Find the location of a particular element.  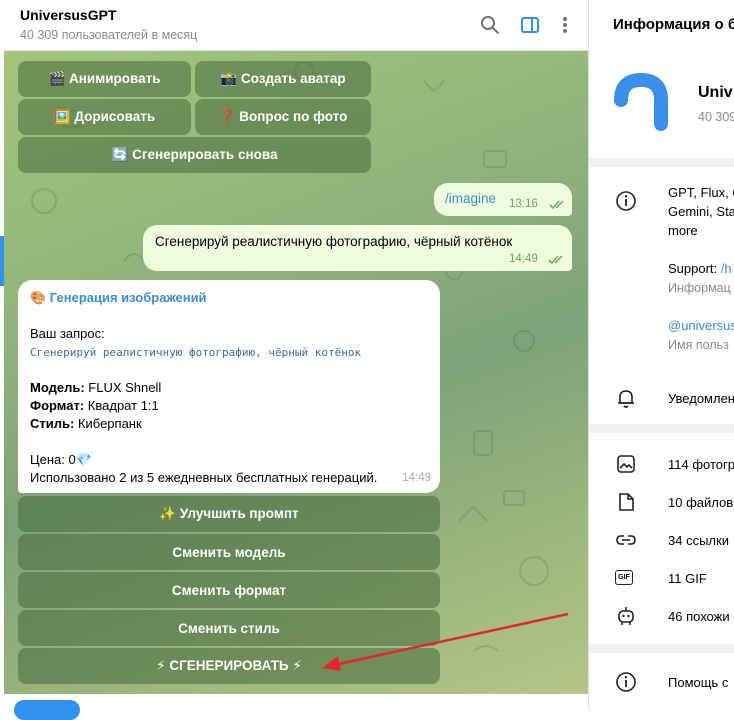

bot-logo-icon is located at coordinates (641, 101).